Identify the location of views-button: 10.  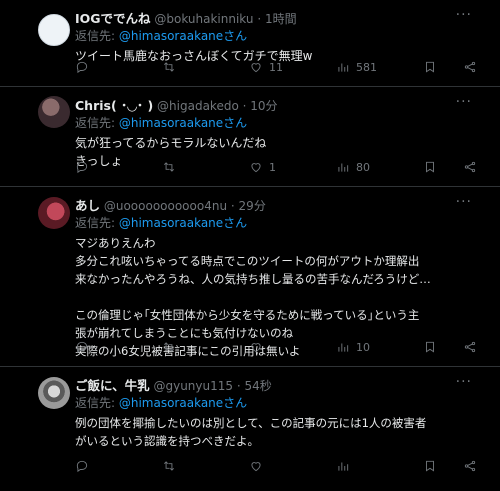
(379, 347).